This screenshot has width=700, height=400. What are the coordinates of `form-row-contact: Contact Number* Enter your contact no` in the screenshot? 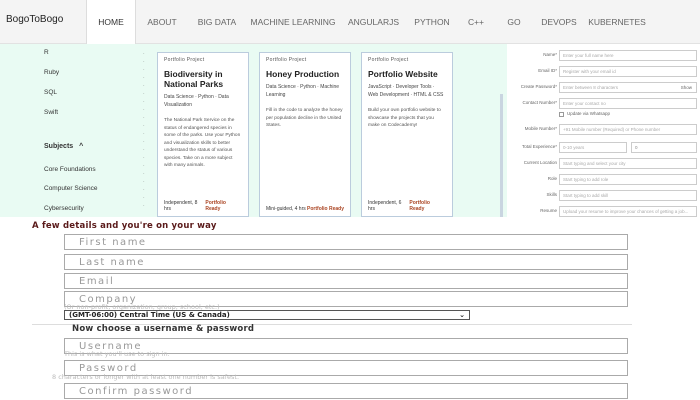 It's located at (603, 103).